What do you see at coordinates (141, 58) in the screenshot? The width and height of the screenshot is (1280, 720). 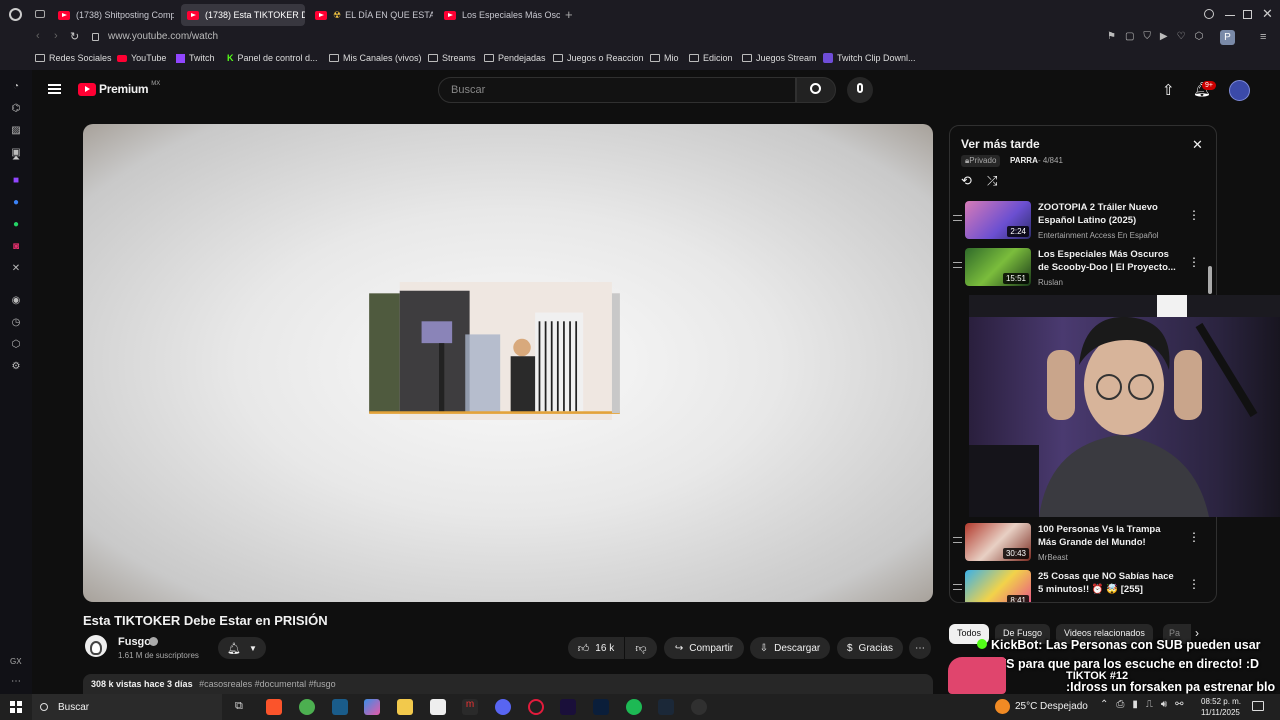 I see `bookmark-youtube: YouTube` at bounding box center [141, 58].